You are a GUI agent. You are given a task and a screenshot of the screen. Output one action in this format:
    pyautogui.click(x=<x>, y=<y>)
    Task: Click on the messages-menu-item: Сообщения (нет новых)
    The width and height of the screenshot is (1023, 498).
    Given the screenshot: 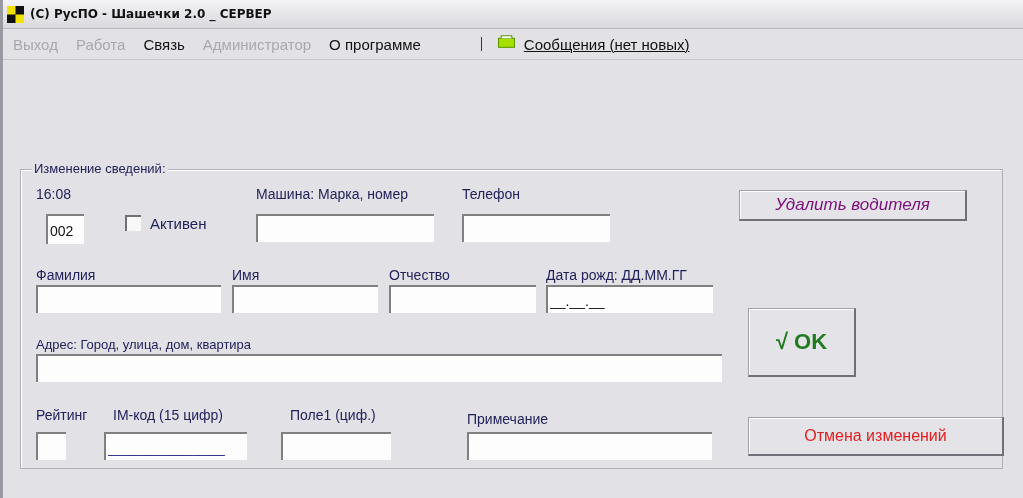 What is the action you would take?
    pyautogui.click(x=606, y=44)
    